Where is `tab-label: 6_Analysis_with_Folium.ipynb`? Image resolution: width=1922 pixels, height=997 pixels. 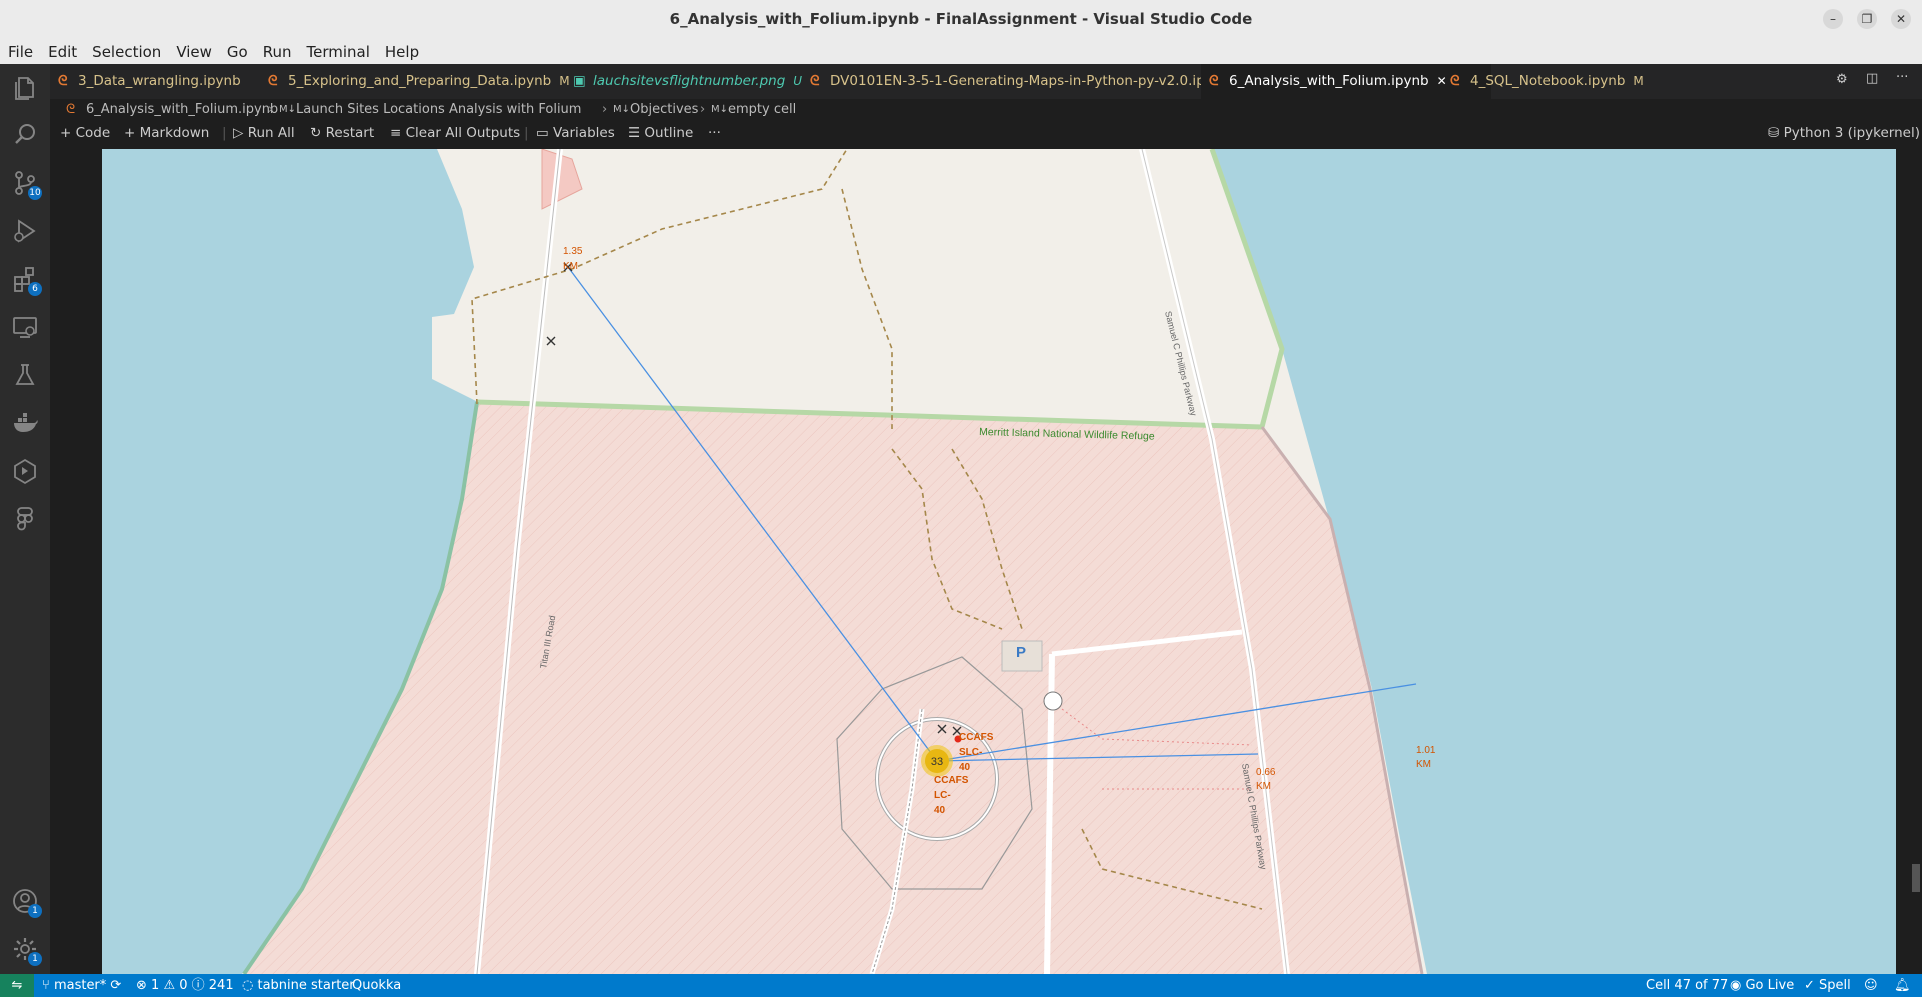
tab-label: 6_Analysis_with_Folium.ipynb is located at coordinates (1329, 81).